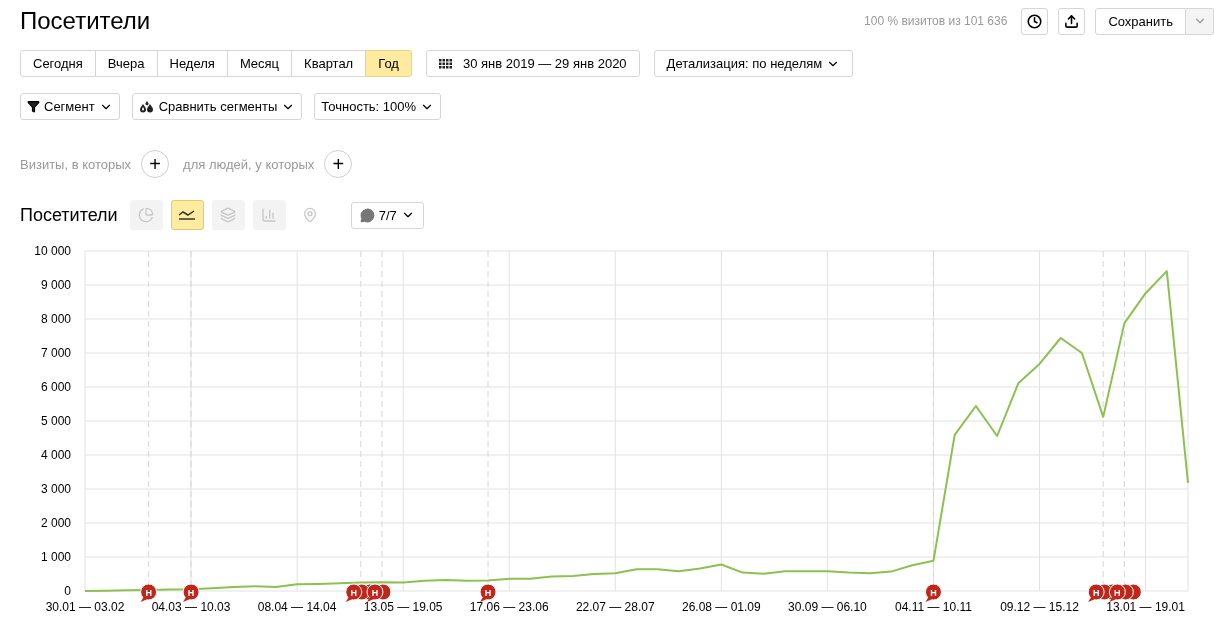 This screenshot has width=1214, height=639. I want to click on period-tab: Квартал, so click(329, 63).